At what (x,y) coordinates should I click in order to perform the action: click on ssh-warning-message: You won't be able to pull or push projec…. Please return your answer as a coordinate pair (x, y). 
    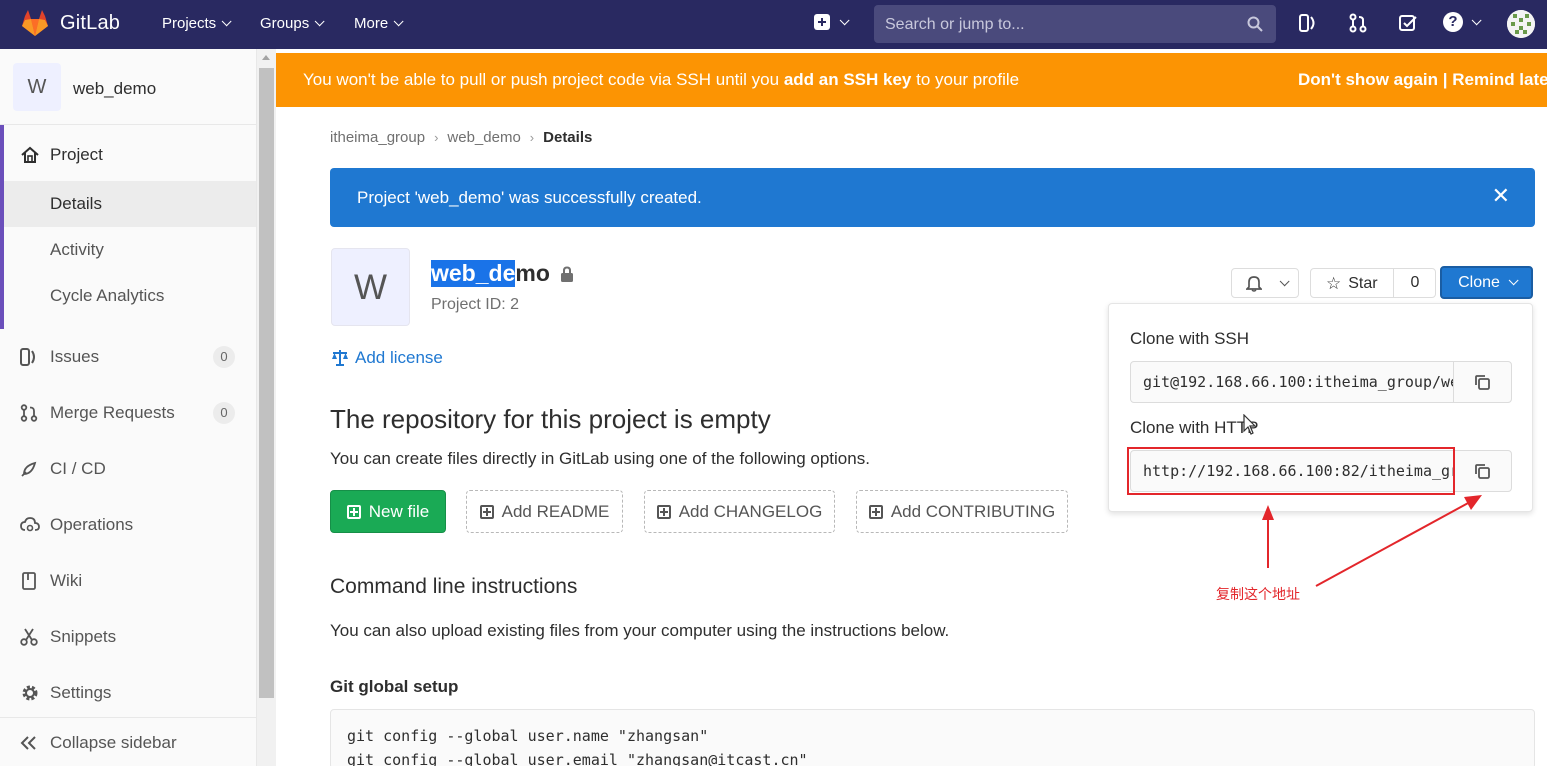
    Looking at the image, I should click on (661, 80).